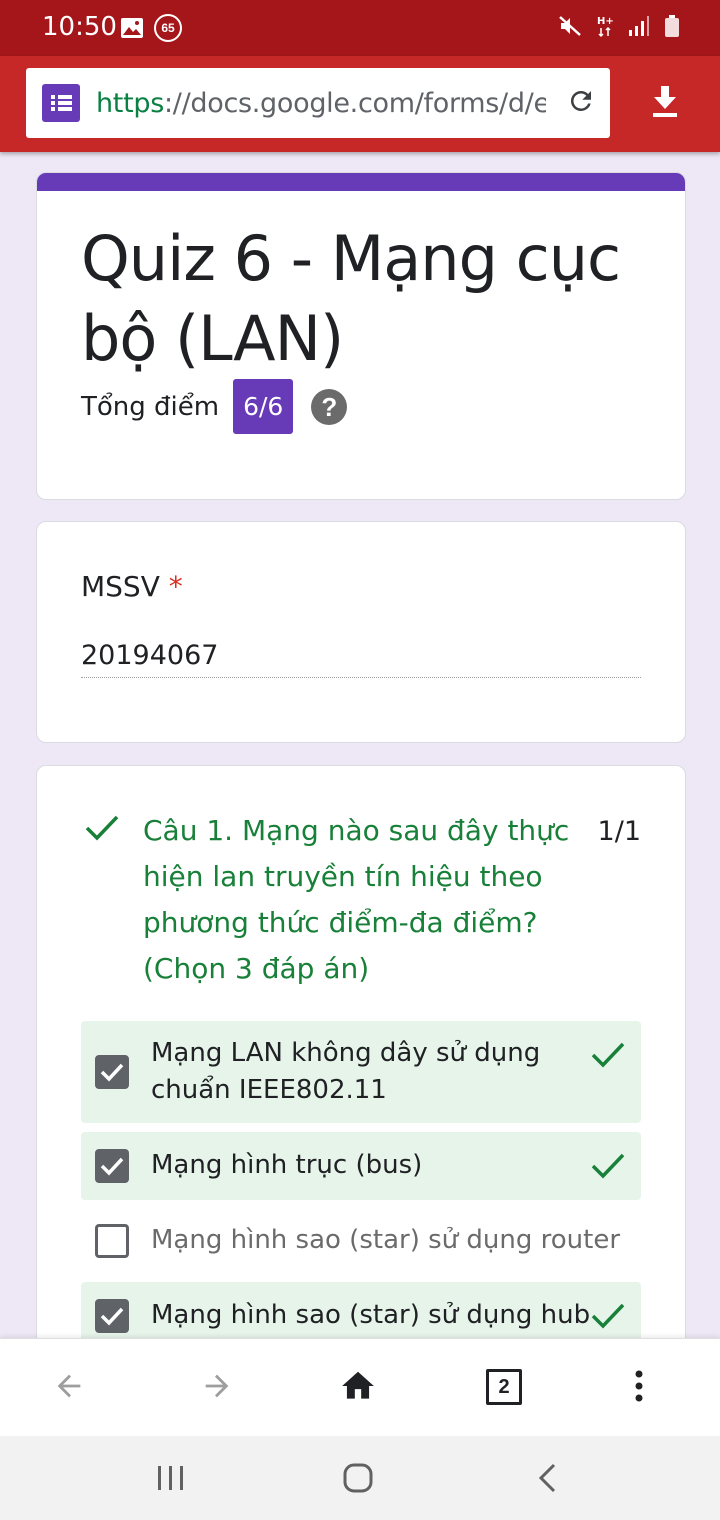 The width and height of the screenshot is (720, 1520). I want to click on browser-bottom-bar: 2, so click(360, 1387).